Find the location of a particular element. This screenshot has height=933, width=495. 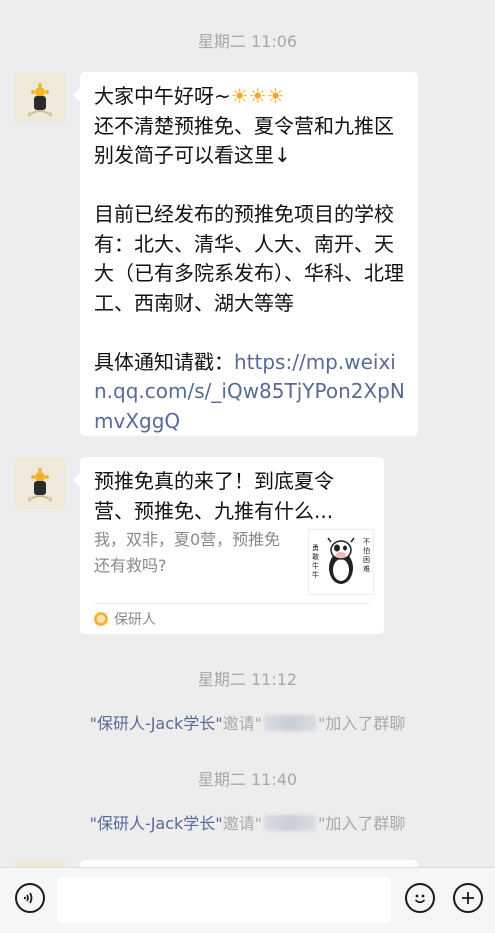

voice-button is located at coordinates (30, 898).